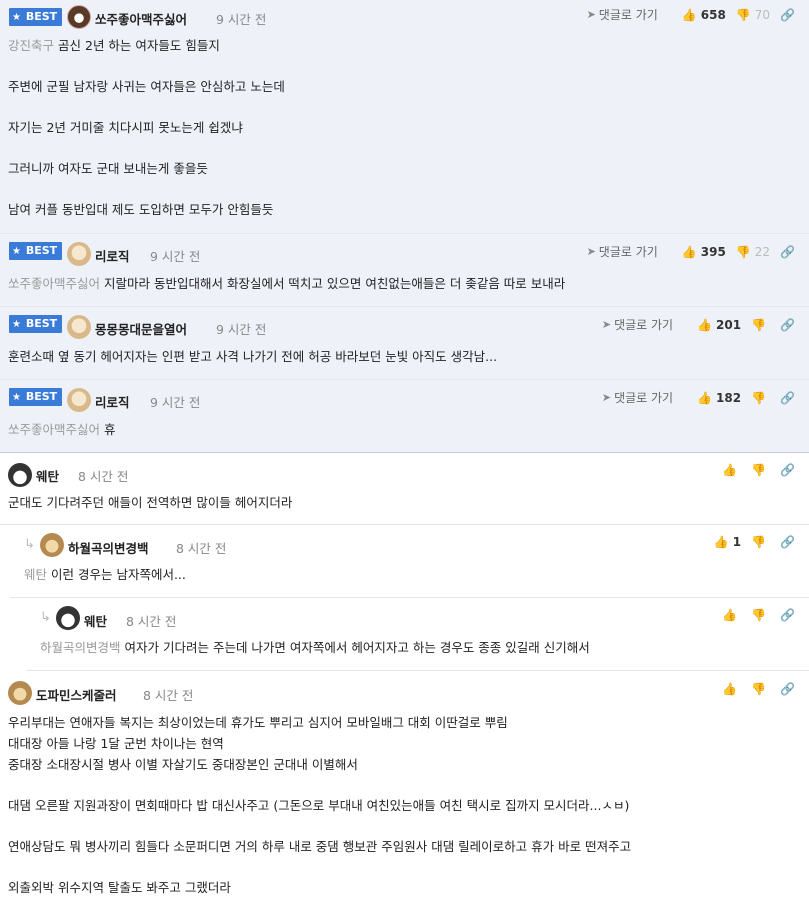 The height and width of the screenshot is (911, 809). I want to click on mention: 웨탄, so click(35, 574).